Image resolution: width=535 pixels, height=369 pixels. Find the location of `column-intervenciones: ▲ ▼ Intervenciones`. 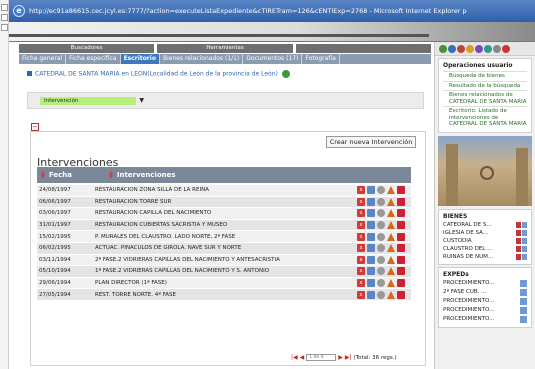

column-intervenciones: ▲ ▼ Intervenciones is located at coordinates (253, 175).